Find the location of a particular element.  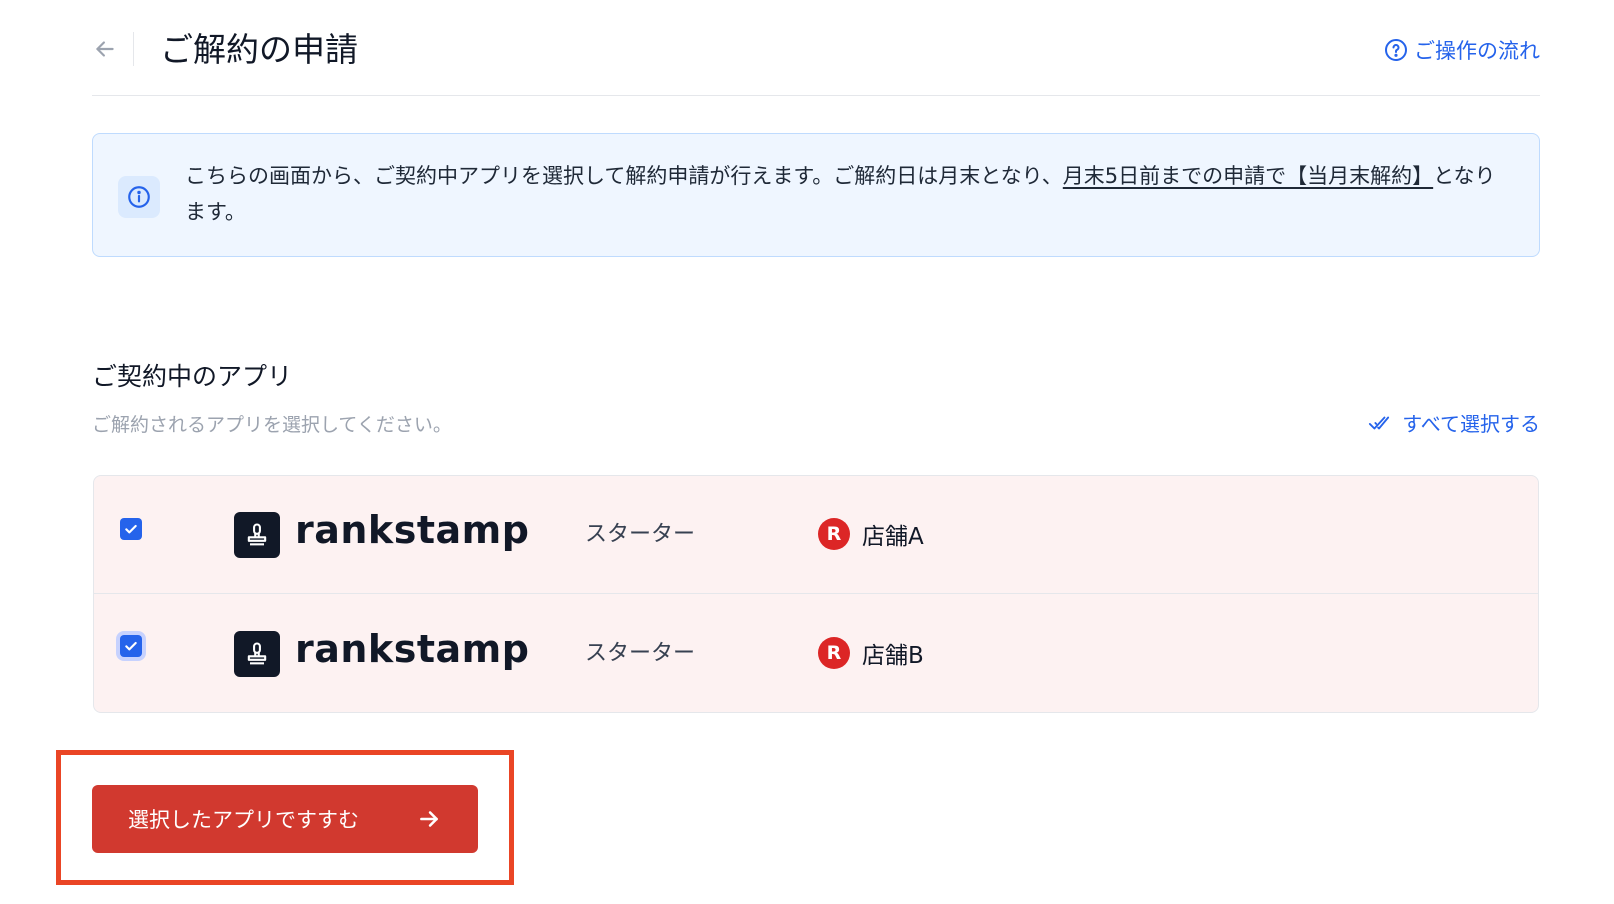

page-title: ご解約の申請 is located at coordinates (259, 49).